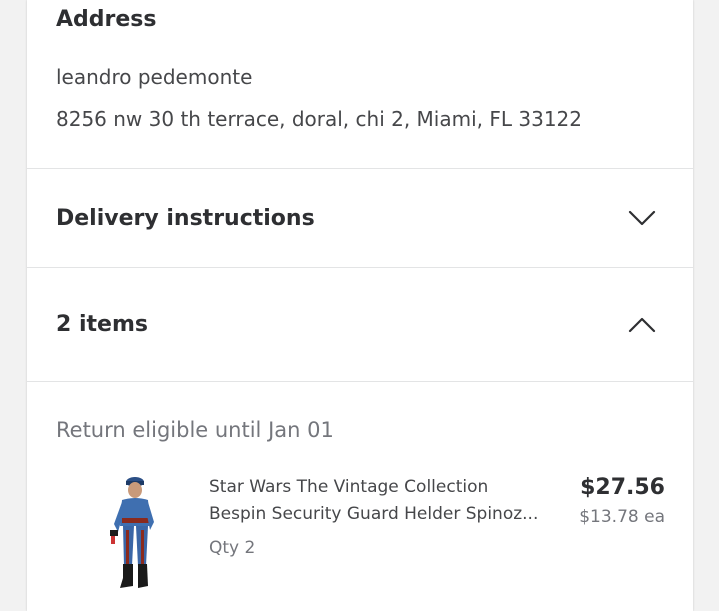 This screenshot has width=719, height=611. Describe the element at coordinates (154, 77) in the screenshot. I see `recipient-name: leandro pedemonte` at that location.